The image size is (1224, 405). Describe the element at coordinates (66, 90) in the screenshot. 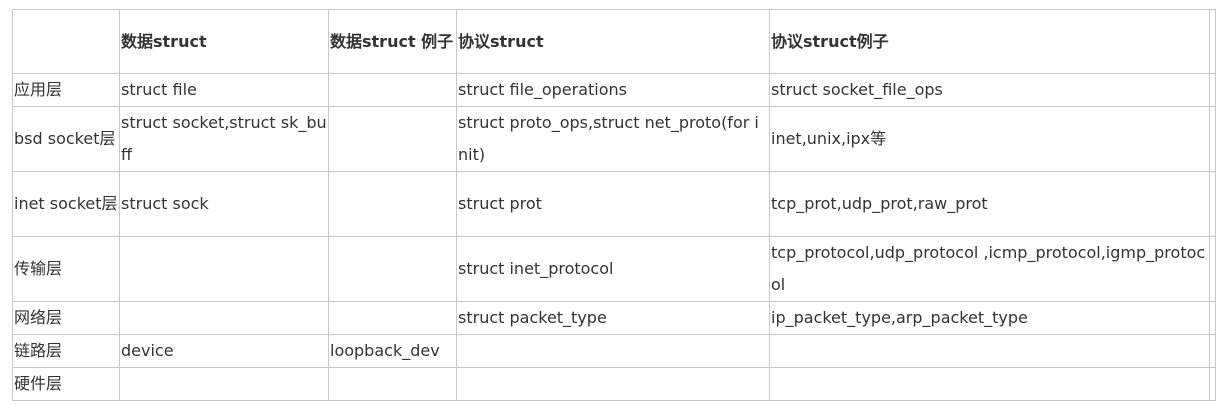

I see `cell-layer: 应用层` at that location.